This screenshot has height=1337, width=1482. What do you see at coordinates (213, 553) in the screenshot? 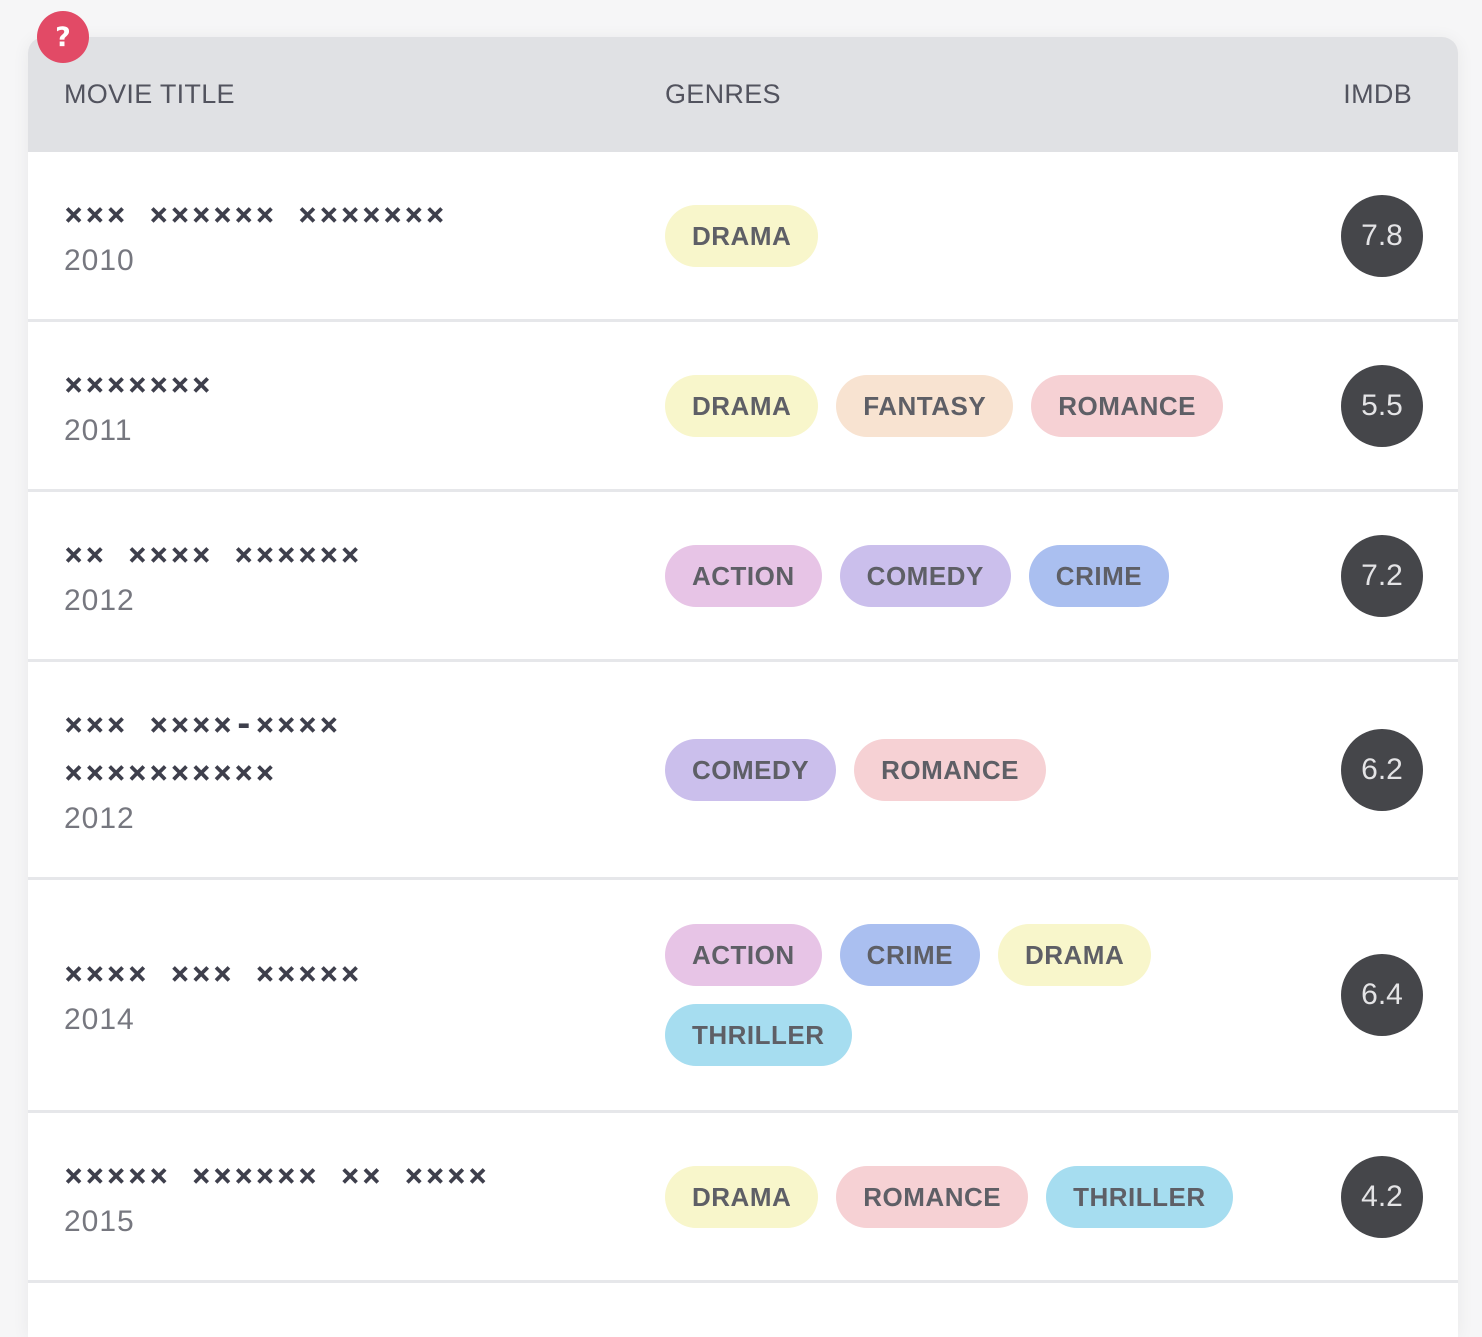
I see `movie-title: ×× ×××× ××××××` at bounding box center [213, 553].